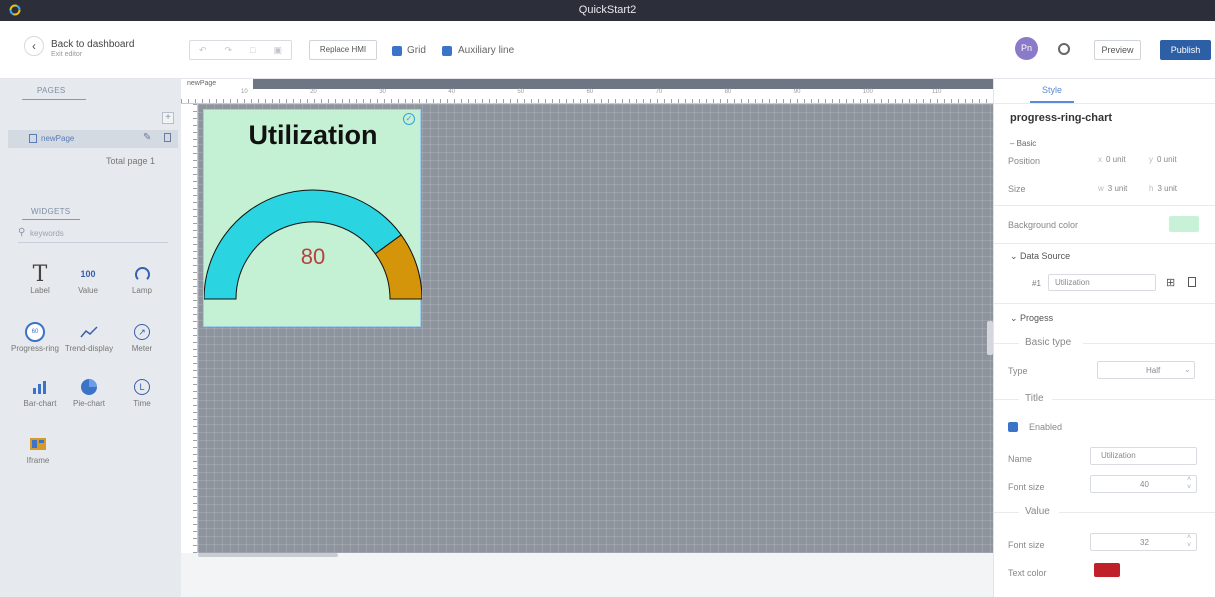  I want to click on widget-trend-display: Trend-display, so click(89, 336).